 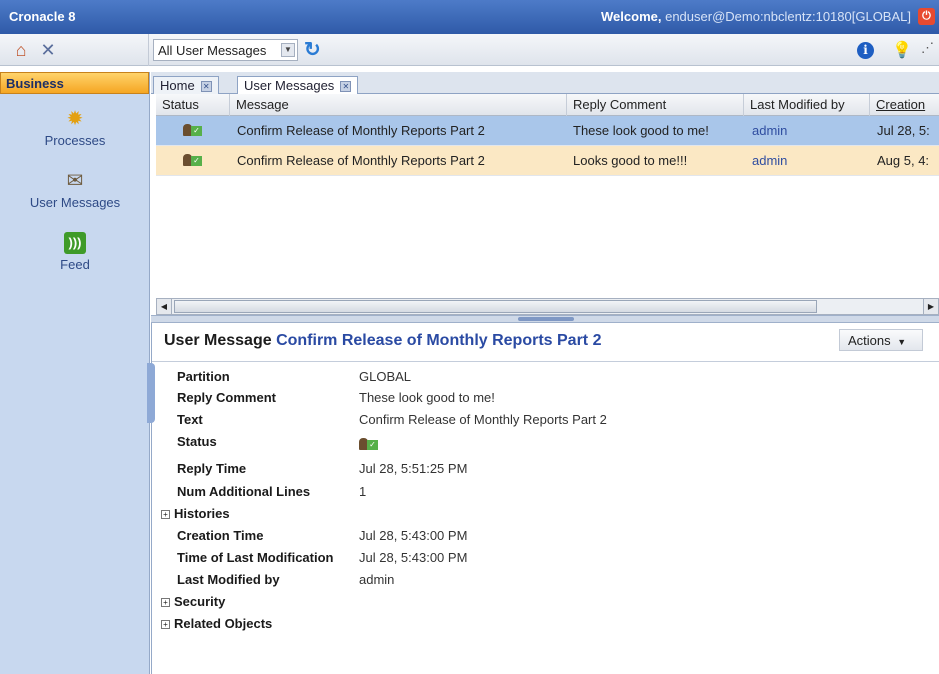 I want to click on reply-time-value: Jul 28, 5:51:25 PM, so click(x=413, y=468).